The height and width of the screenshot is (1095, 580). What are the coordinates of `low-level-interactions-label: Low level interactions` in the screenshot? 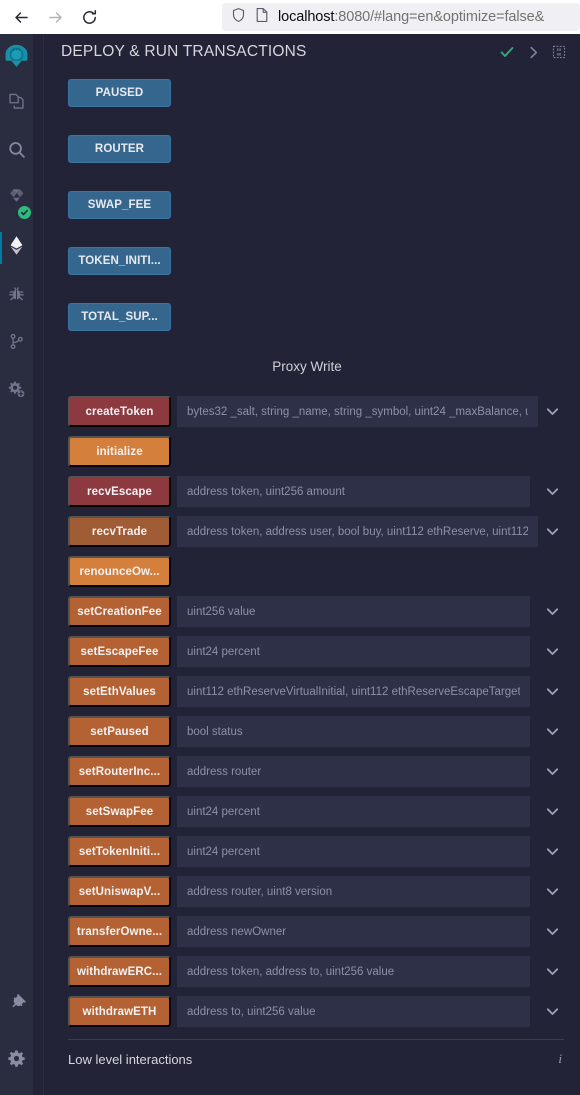 It's located at (130, 1059).